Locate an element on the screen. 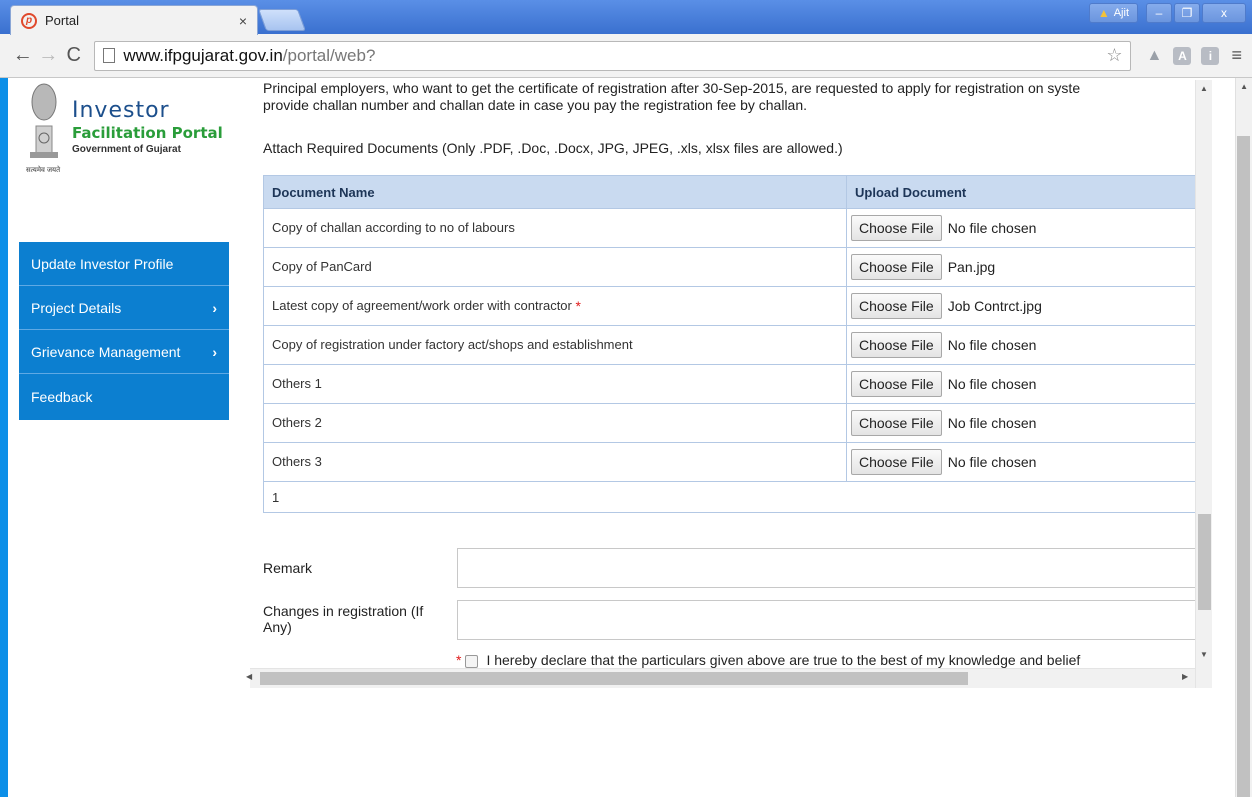  profile-button: ▲ Ajit is located at coordinates (1113, 13).